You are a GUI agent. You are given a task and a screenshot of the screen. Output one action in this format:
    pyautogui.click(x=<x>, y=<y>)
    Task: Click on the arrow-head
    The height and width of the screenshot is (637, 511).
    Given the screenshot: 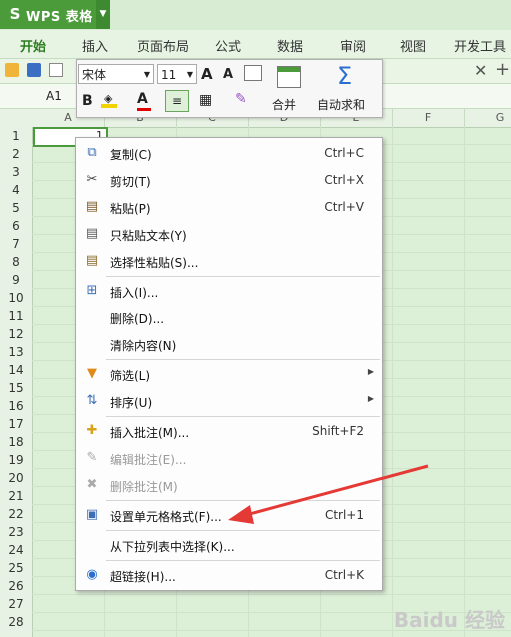 What is the action you would take?
    pyautogui.click(x=241, y=514)
    